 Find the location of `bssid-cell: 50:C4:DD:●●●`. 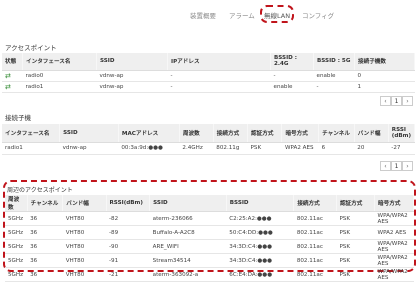

bssid-cell: 50:C4:DD:●●● is located at coordinates (260, 232).